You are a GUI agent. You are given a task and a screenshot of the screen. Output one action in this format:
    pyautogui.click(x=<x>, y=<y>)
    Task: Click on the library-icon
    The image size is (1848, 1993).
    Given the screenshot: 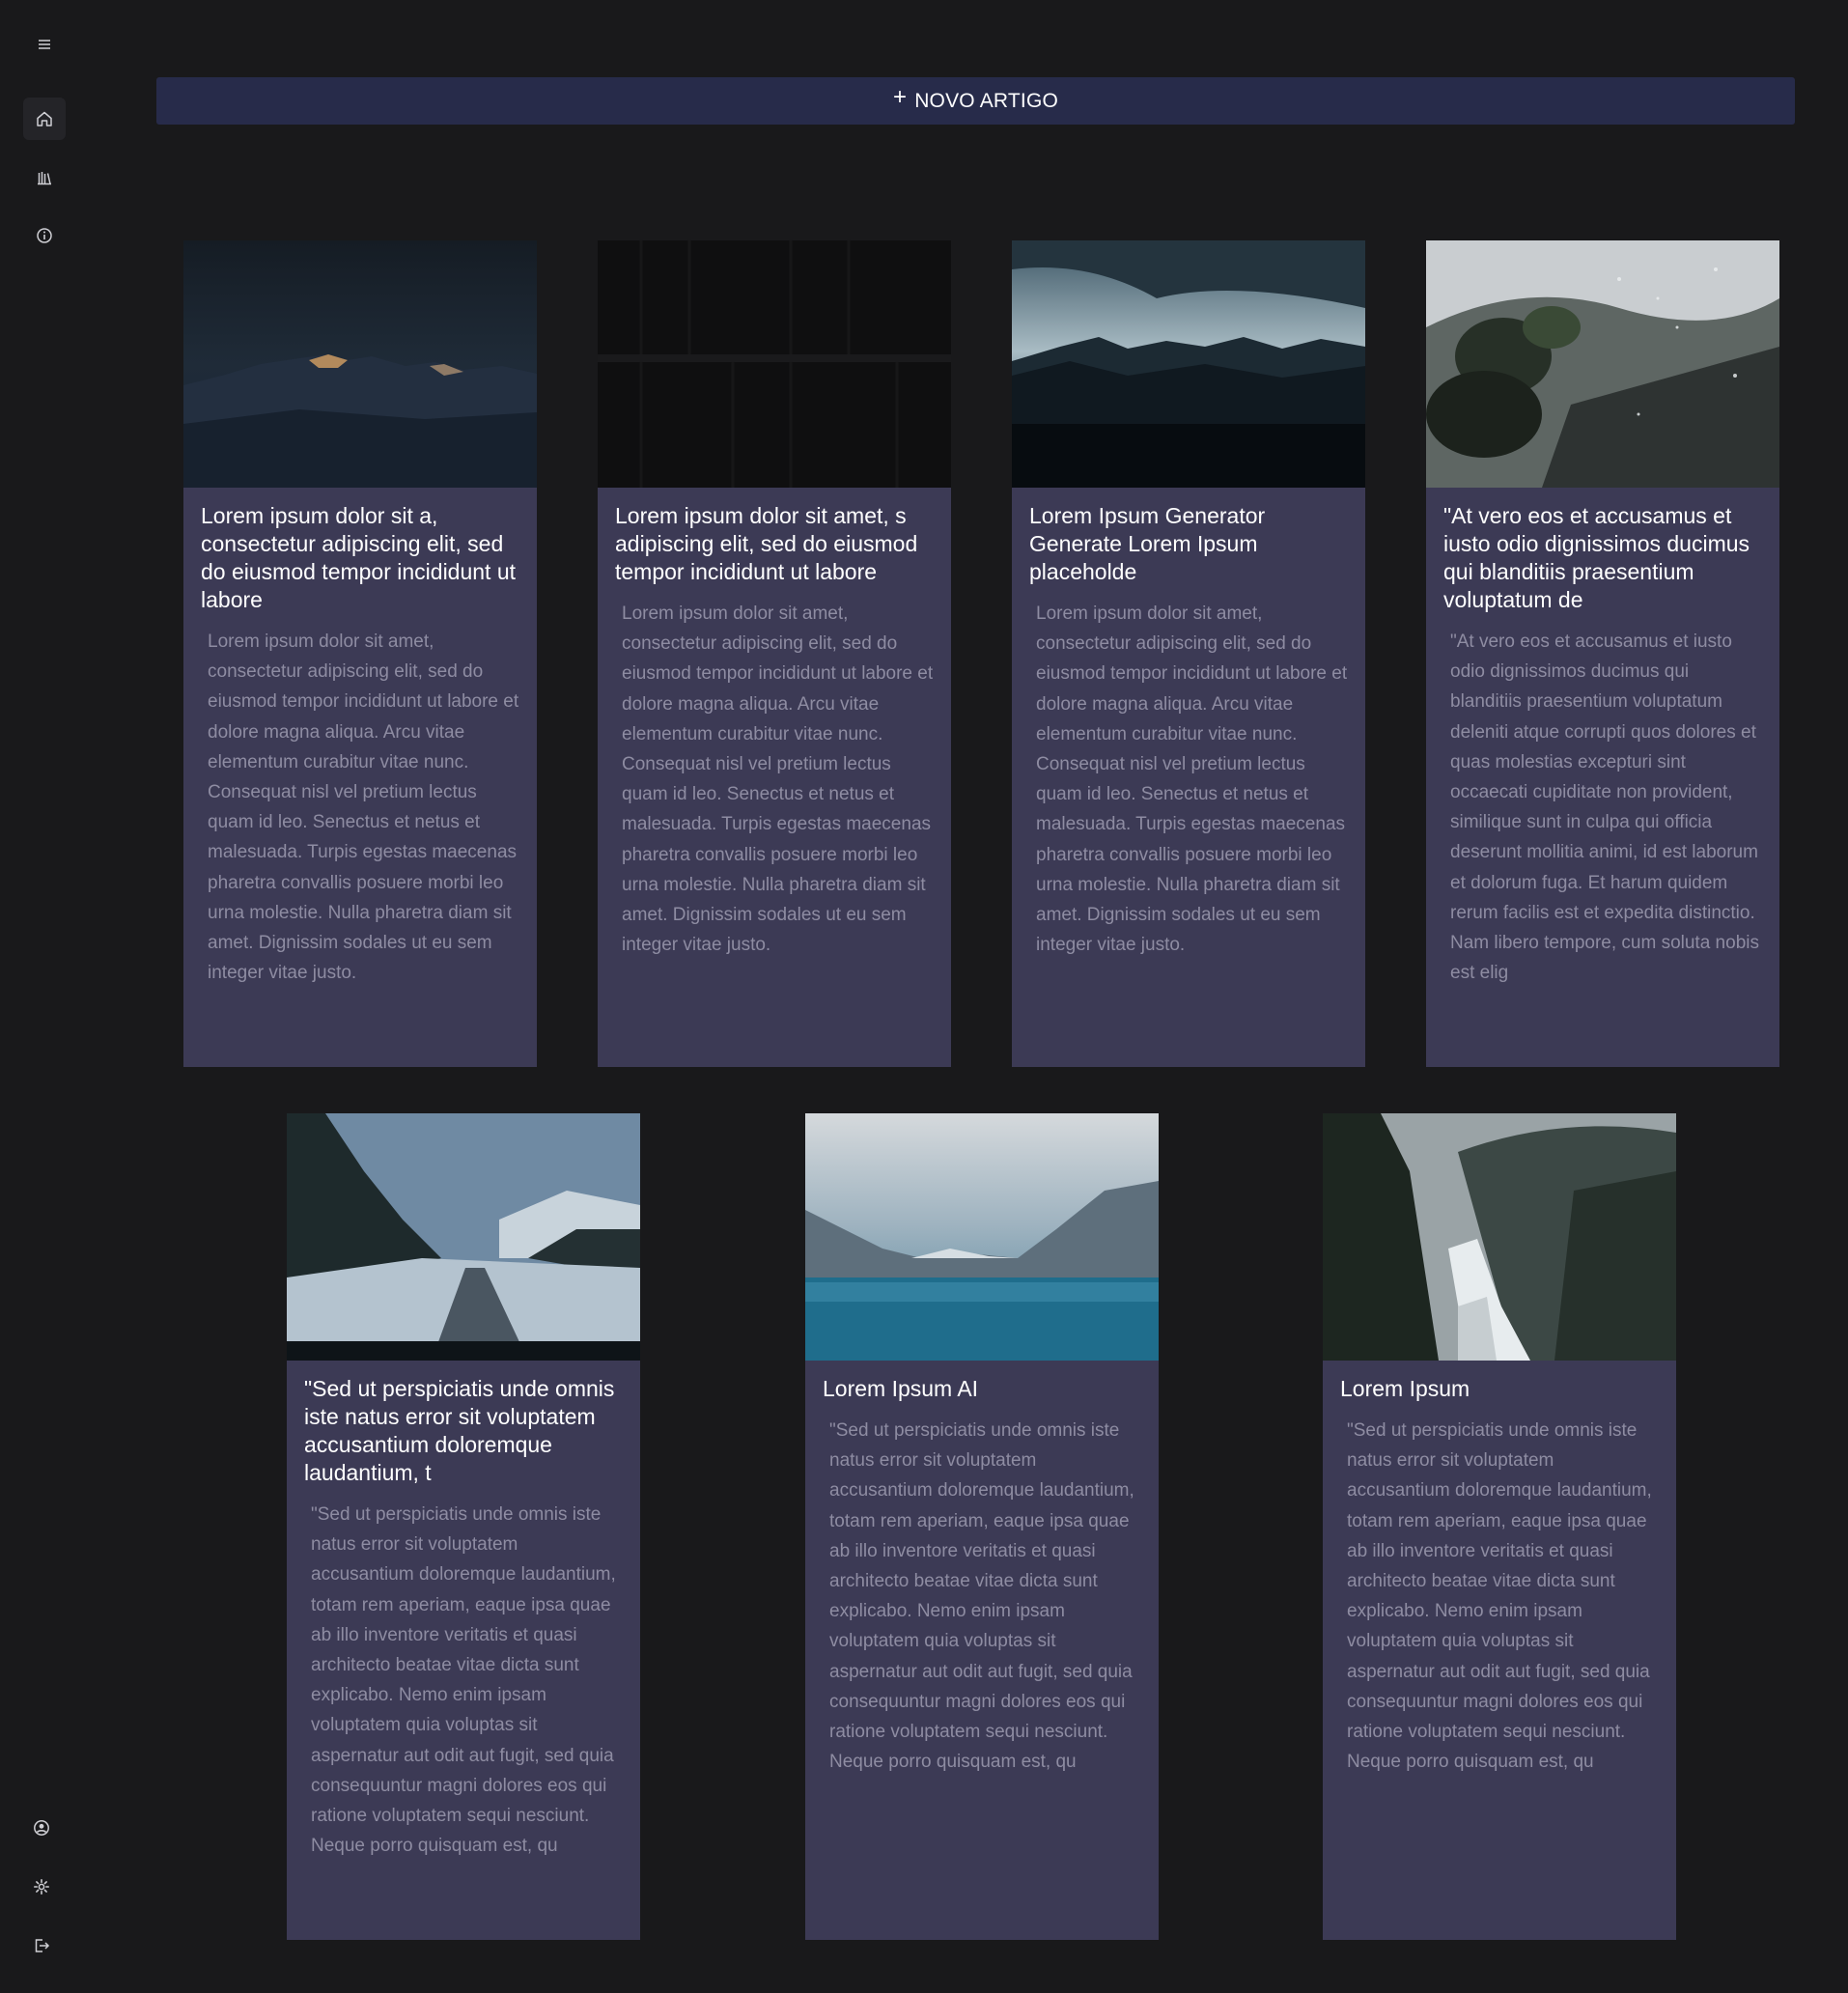 What is the action you would take?
    pyautogui.click(x=44, y=178)
    